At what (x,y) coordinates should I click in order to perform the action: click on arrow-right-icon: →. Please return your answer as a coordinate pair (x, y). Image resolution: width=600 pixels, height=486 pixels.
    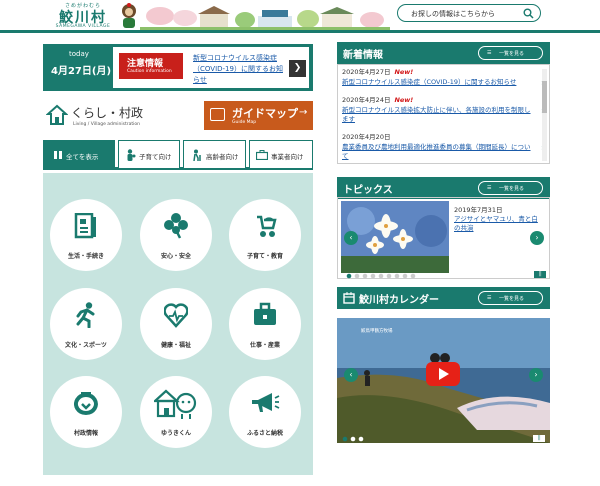
    Looking at the image, I should click on (303, 112).